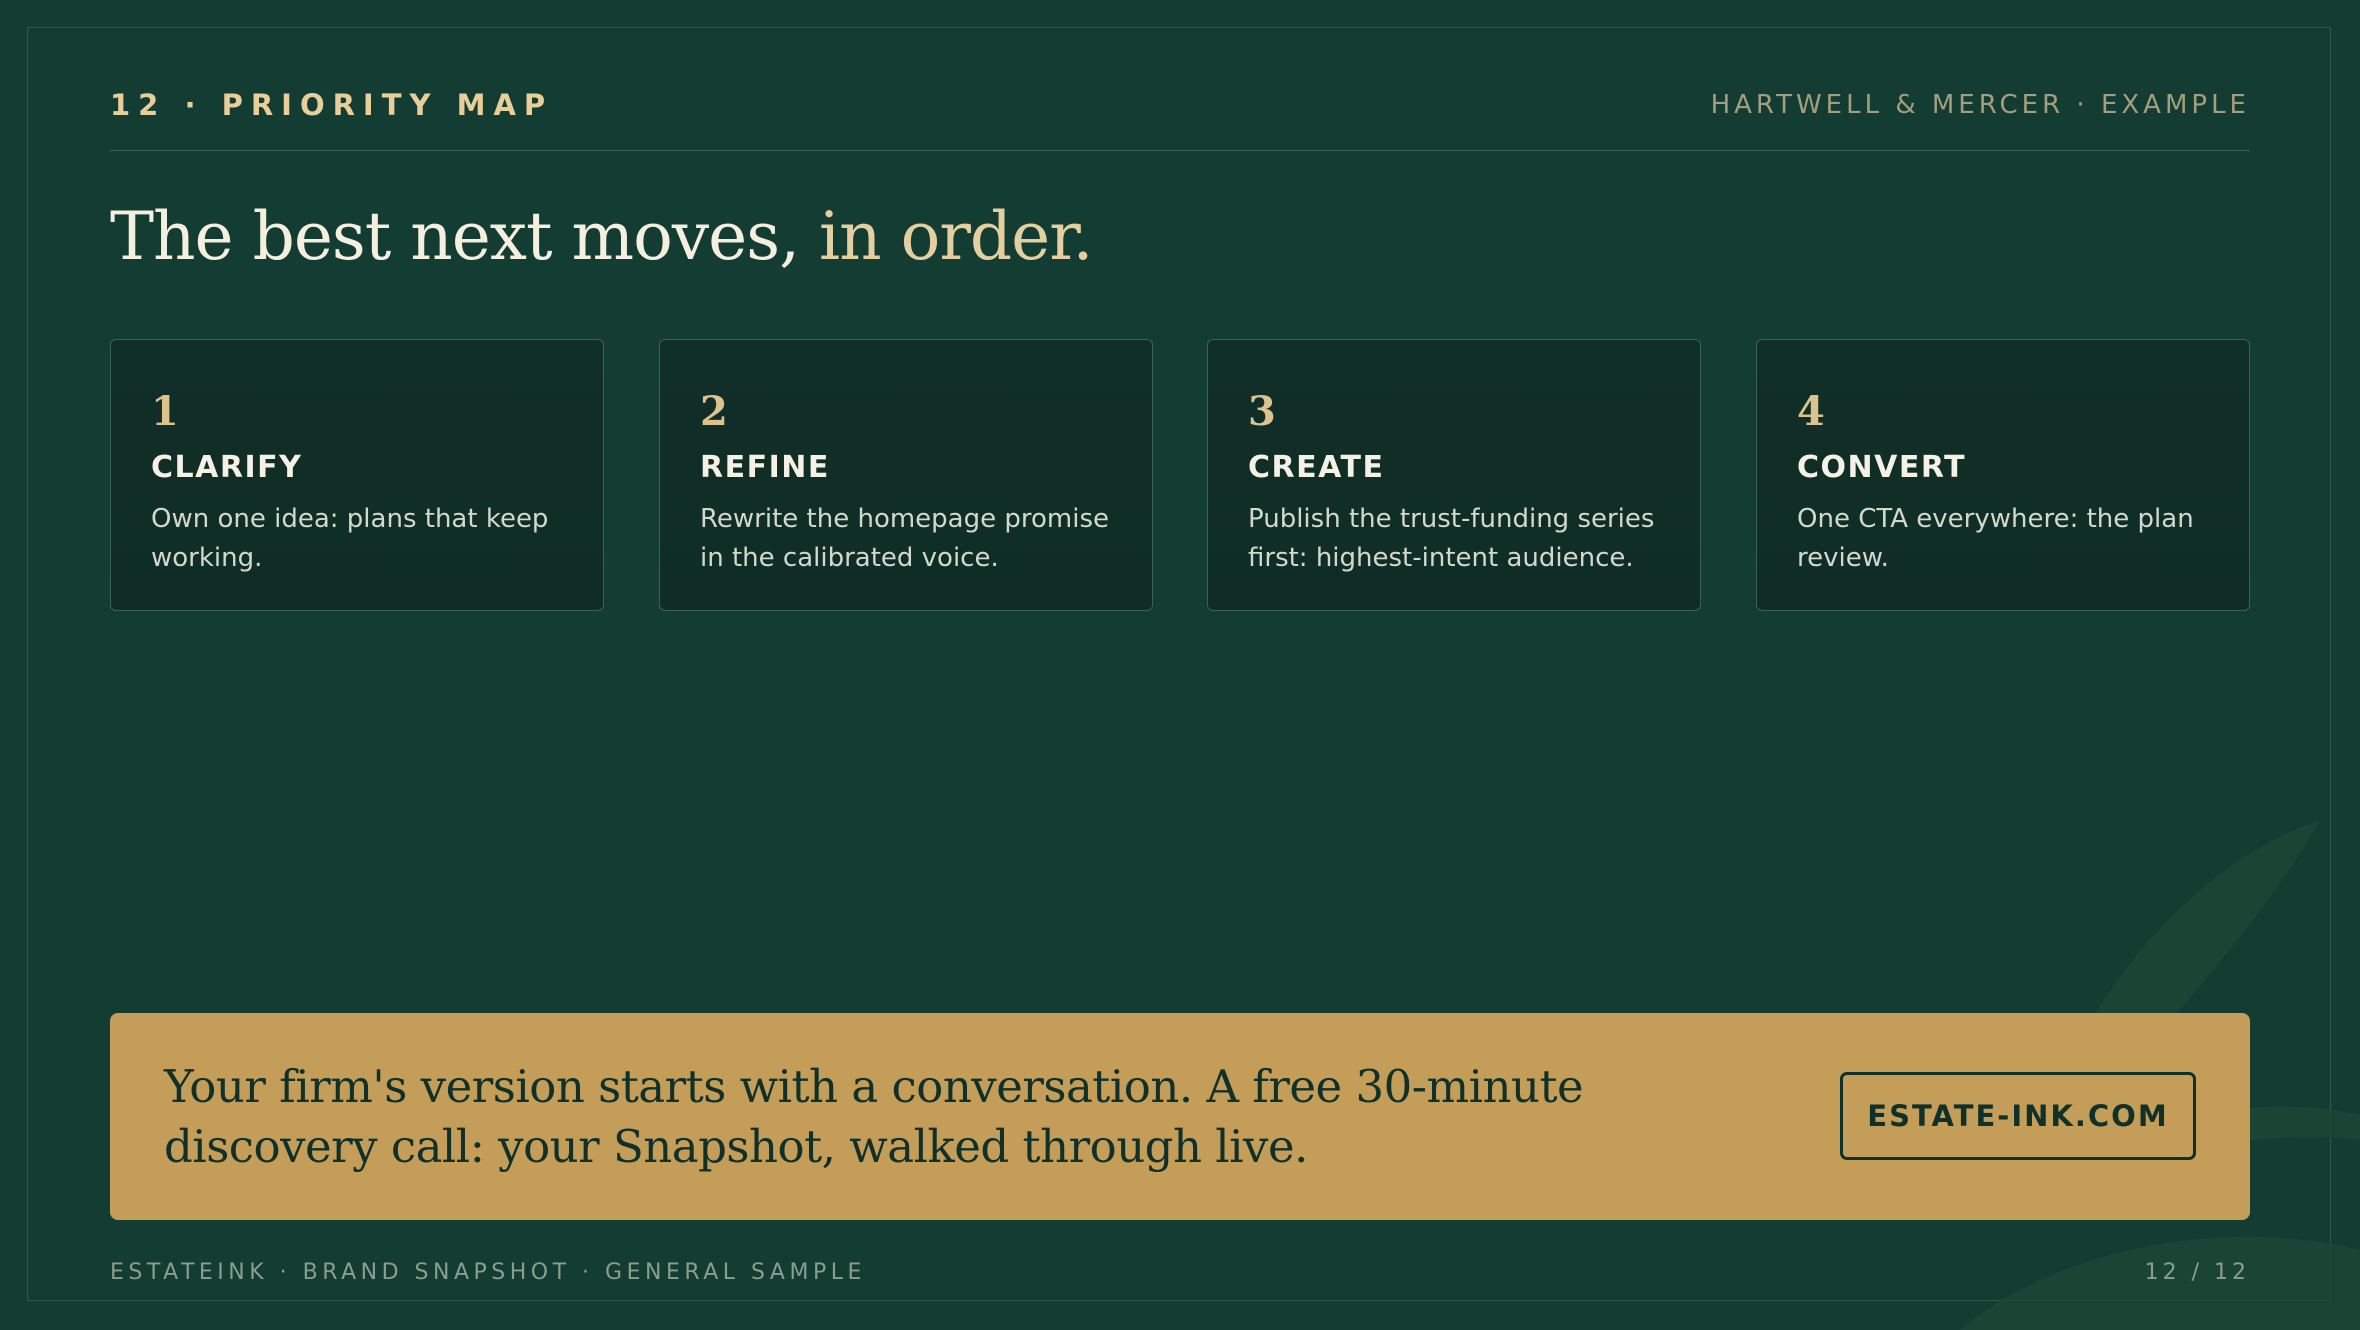 The height and width of the screenshot is (1330, 2360). Describe the element at coordinates (2197, 1272) in the screenshot. I see `page-number: 12 / 12` at that location.